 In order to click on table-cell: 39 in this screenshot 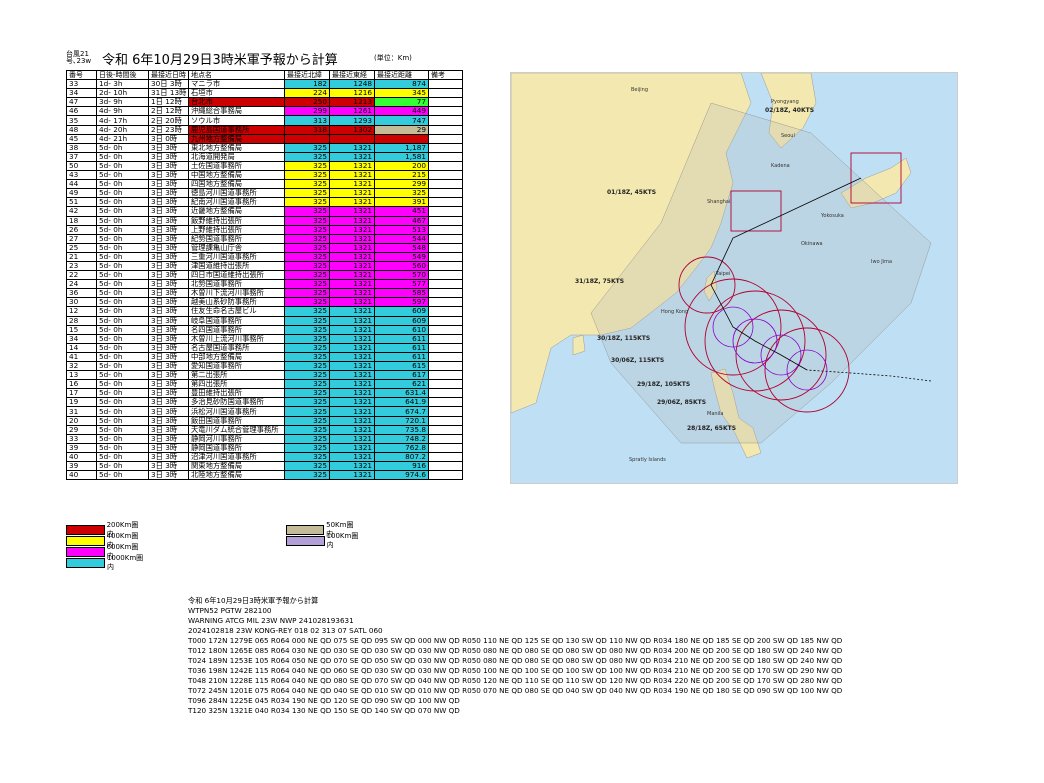, I will do `click(81, 447)`.